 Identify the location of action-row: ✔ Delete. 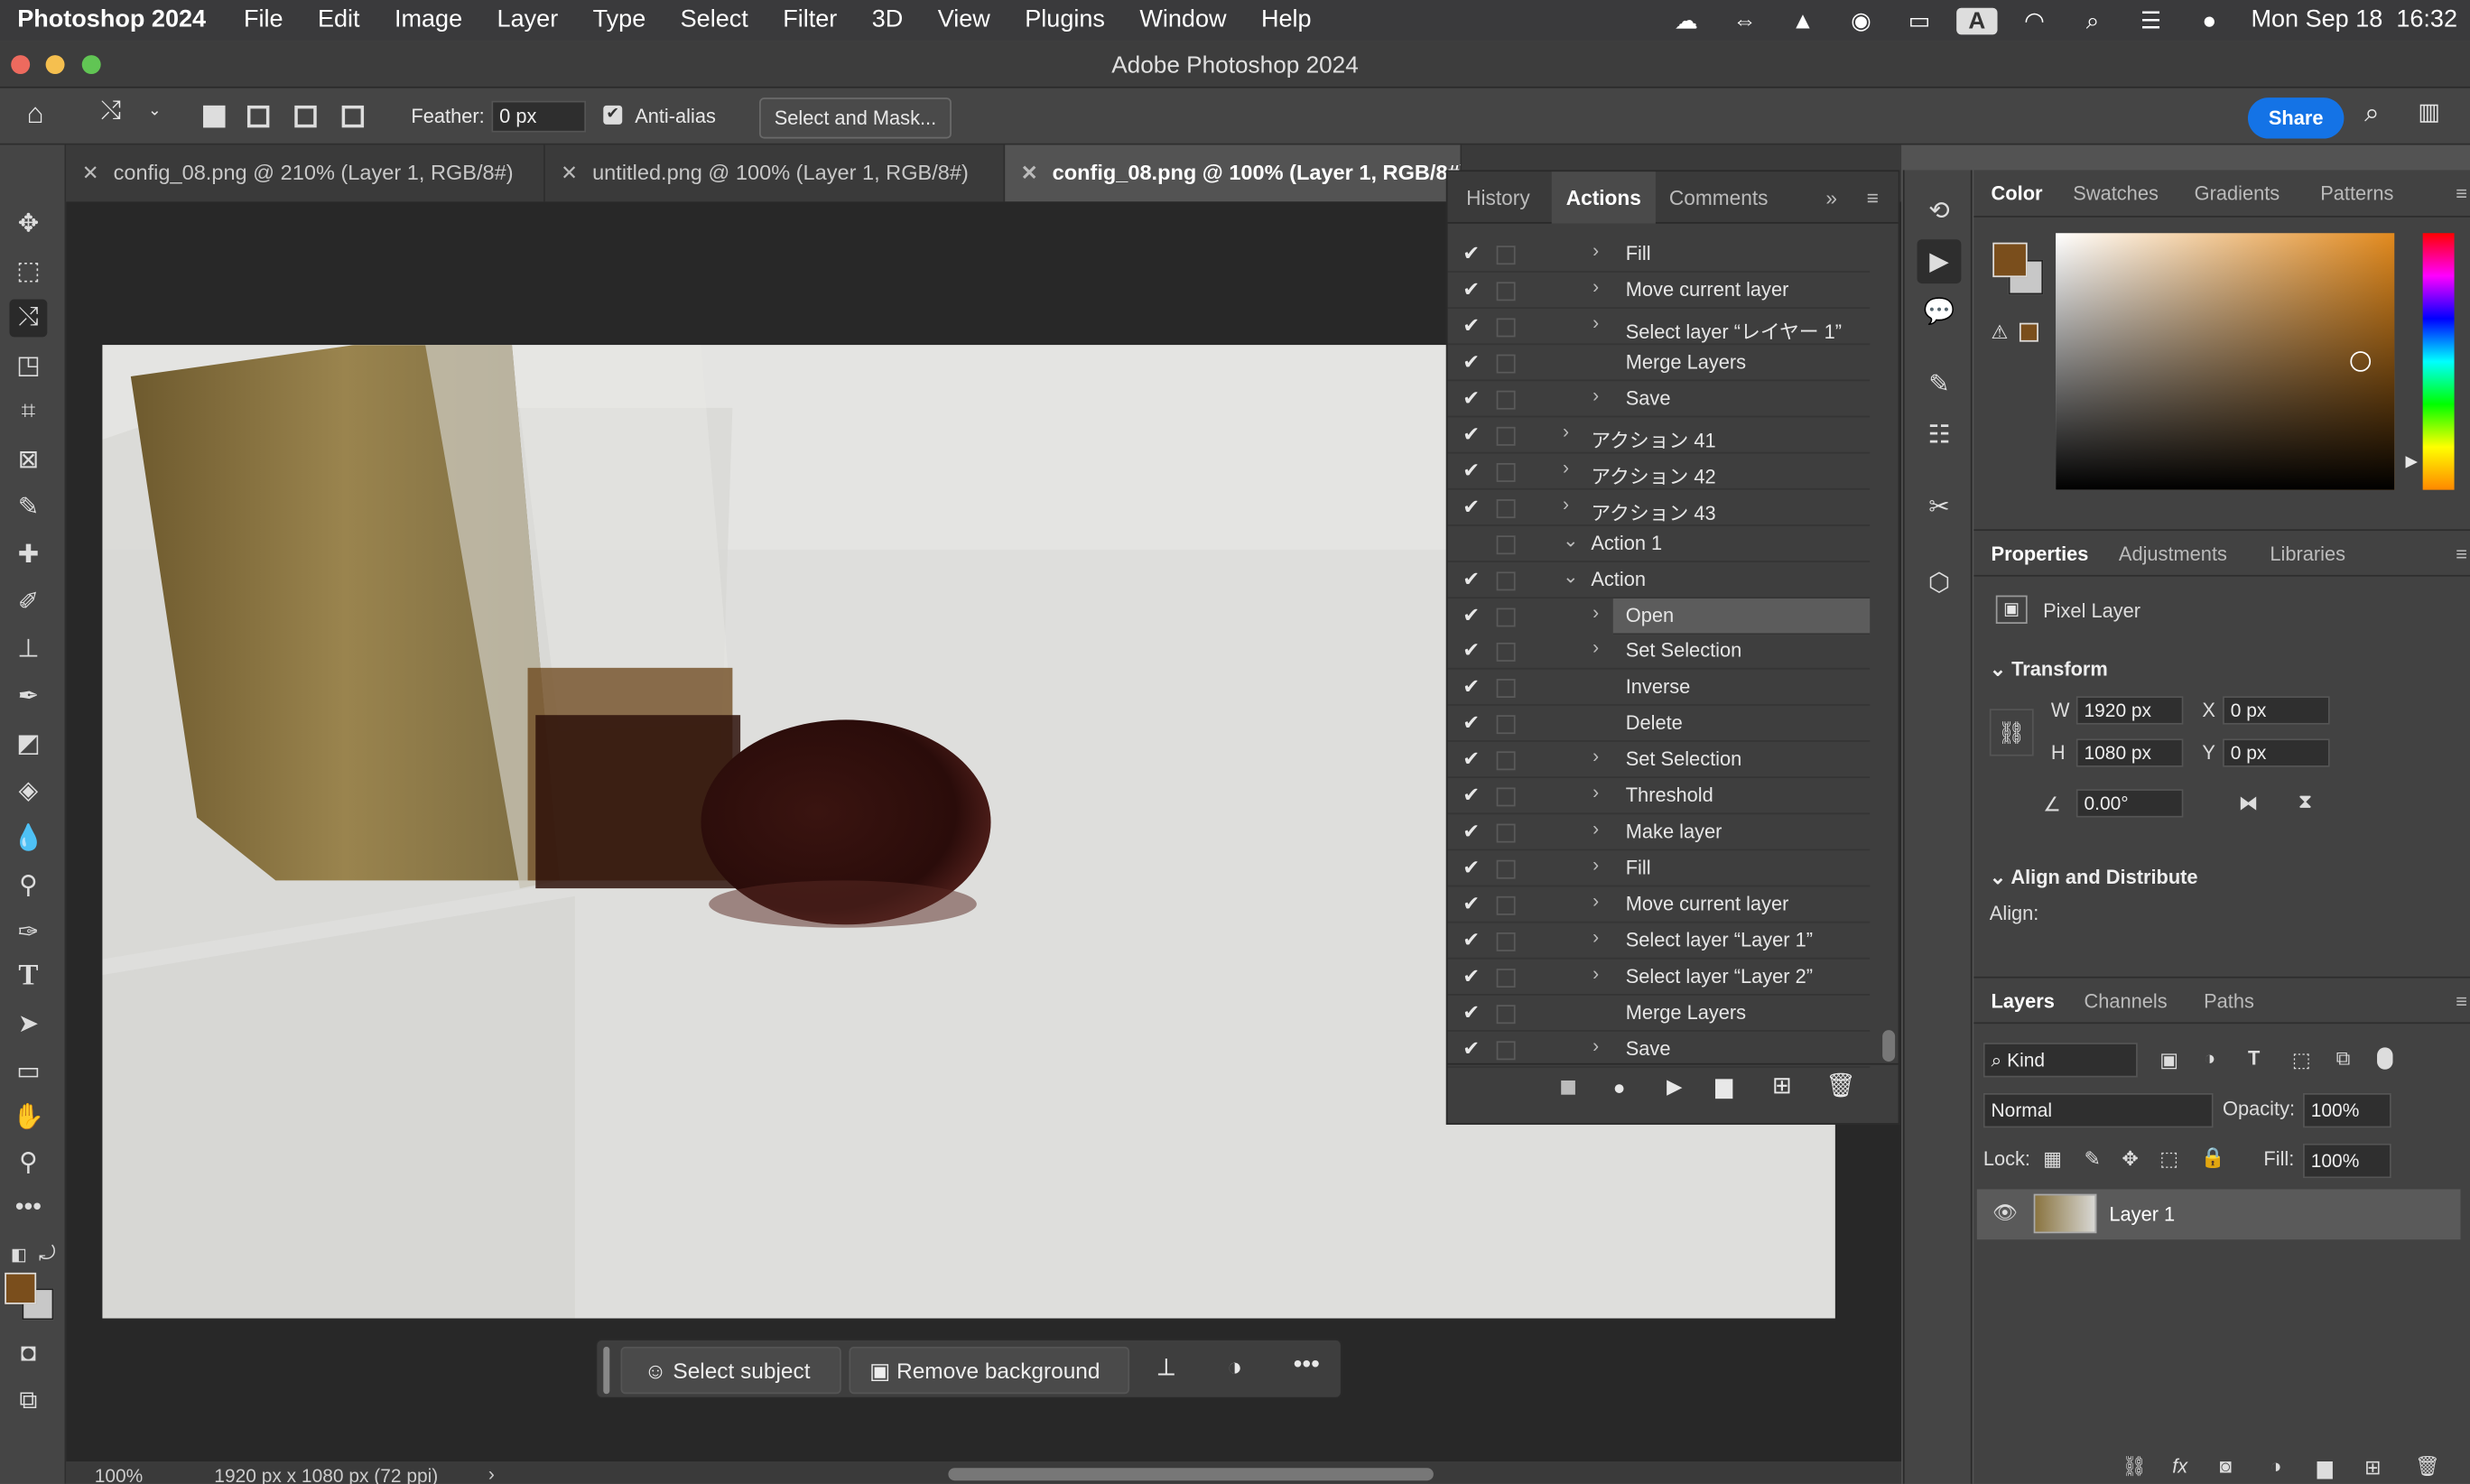
(1659, 724).